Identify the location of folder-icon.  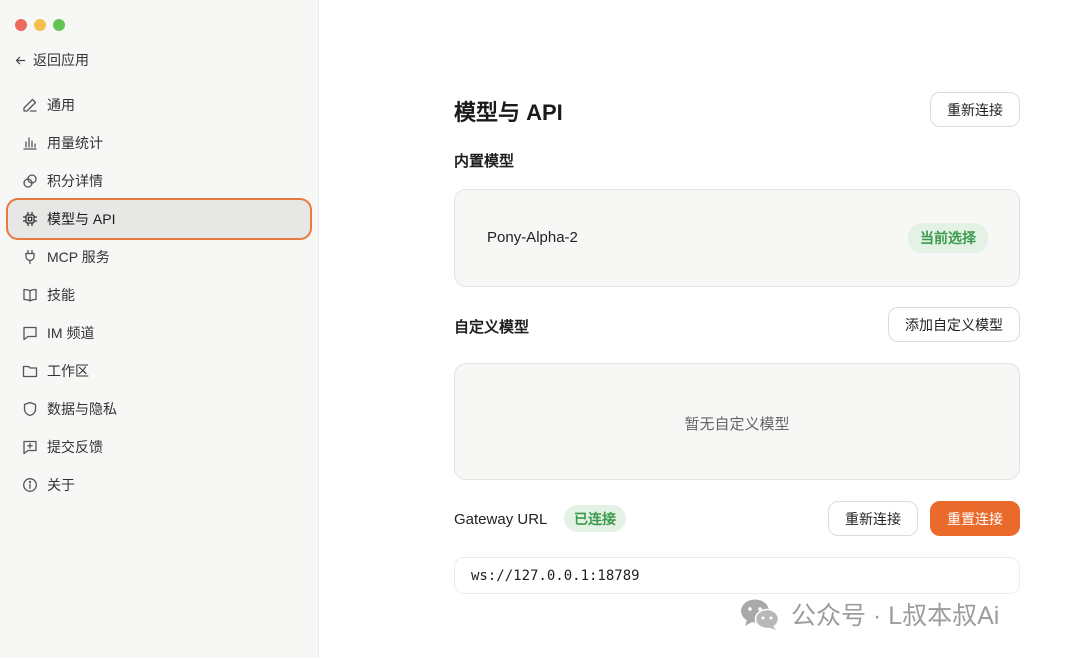
(30, 371).